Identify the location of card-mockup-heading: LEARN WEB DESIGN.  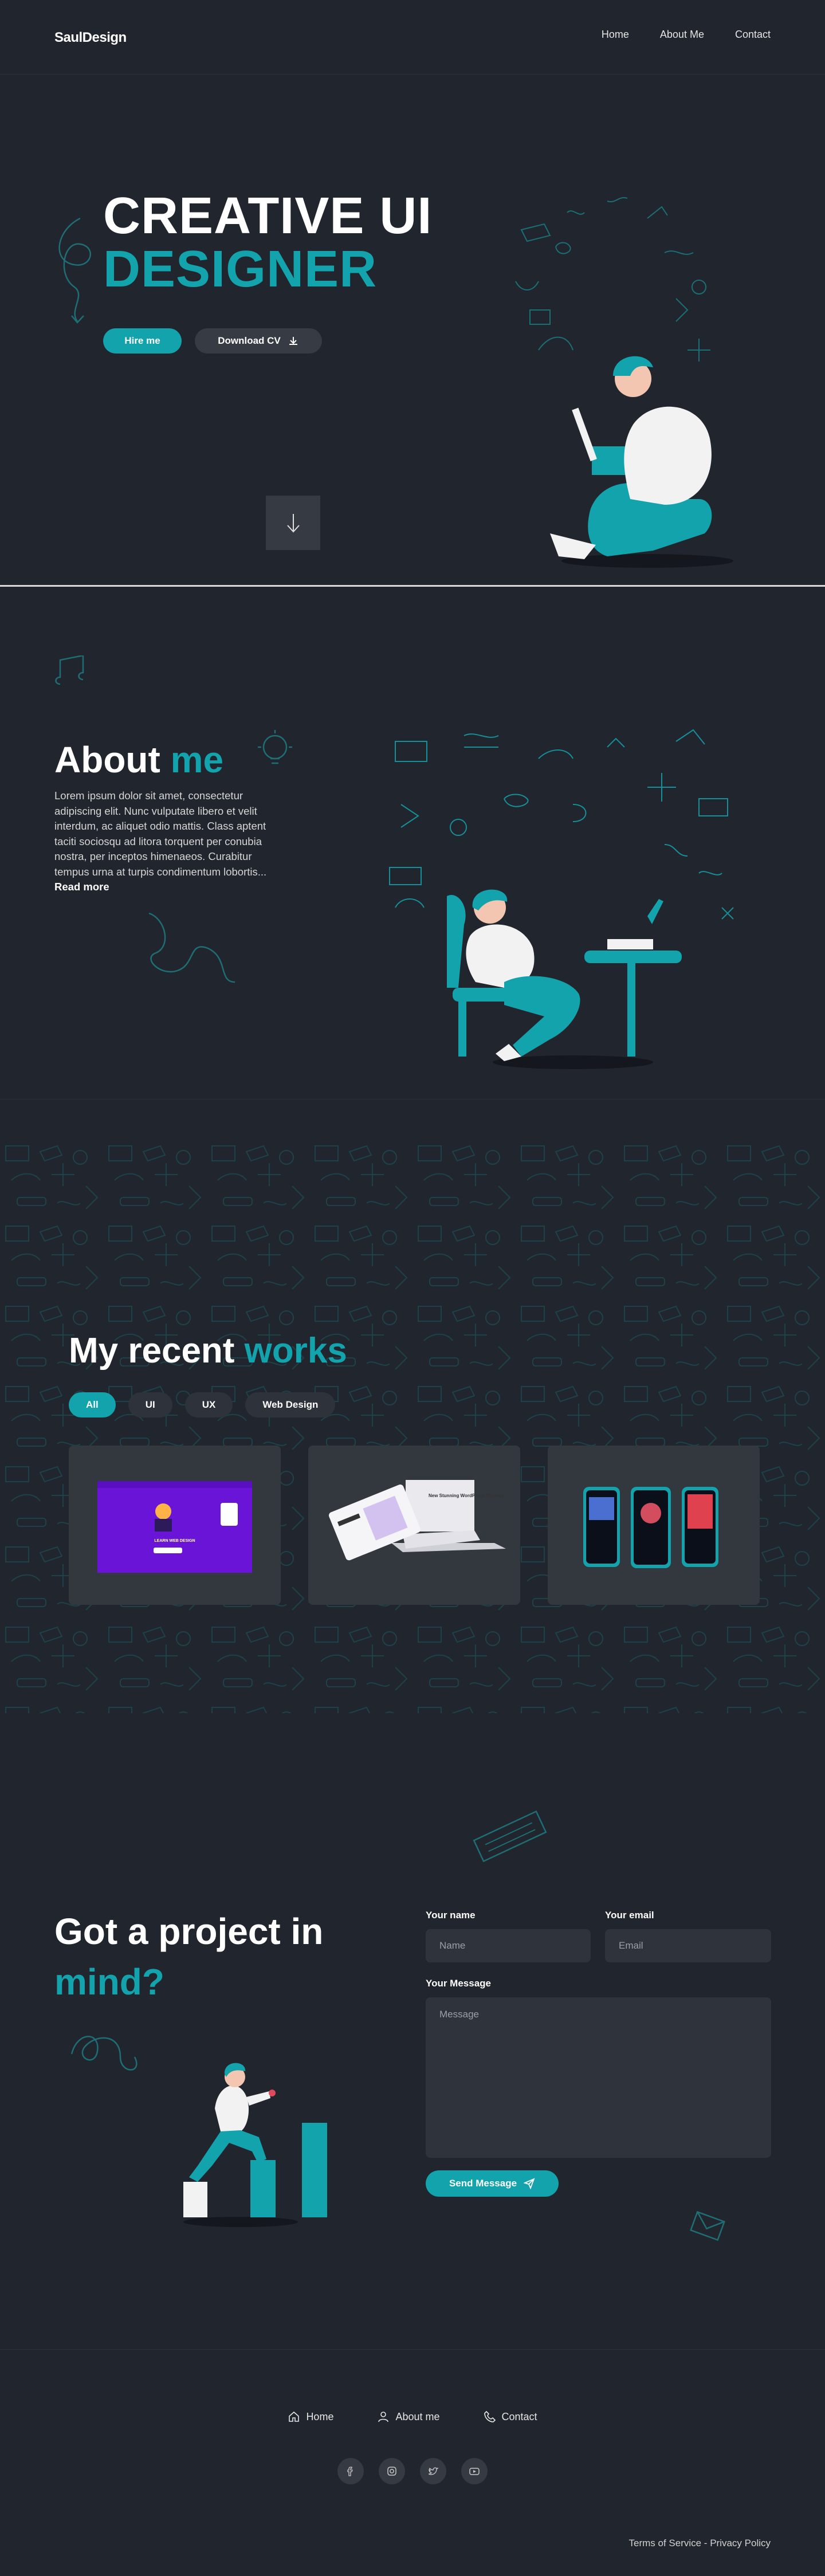
(174, 1541).